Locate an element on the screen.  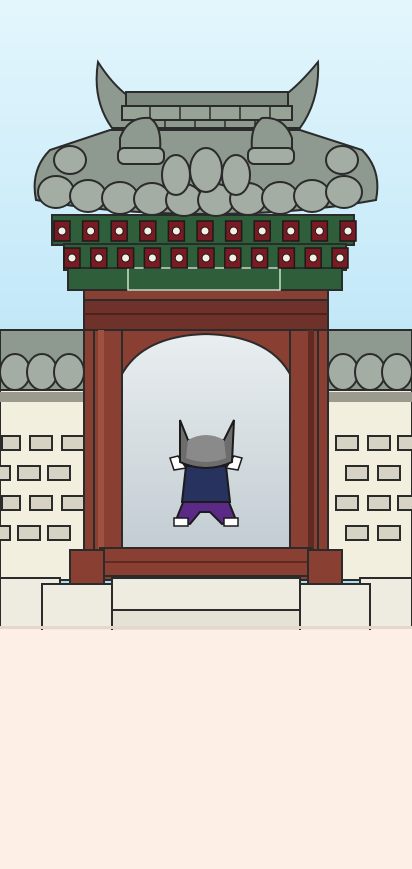
ground-edge is located at coordinates (206, 627).